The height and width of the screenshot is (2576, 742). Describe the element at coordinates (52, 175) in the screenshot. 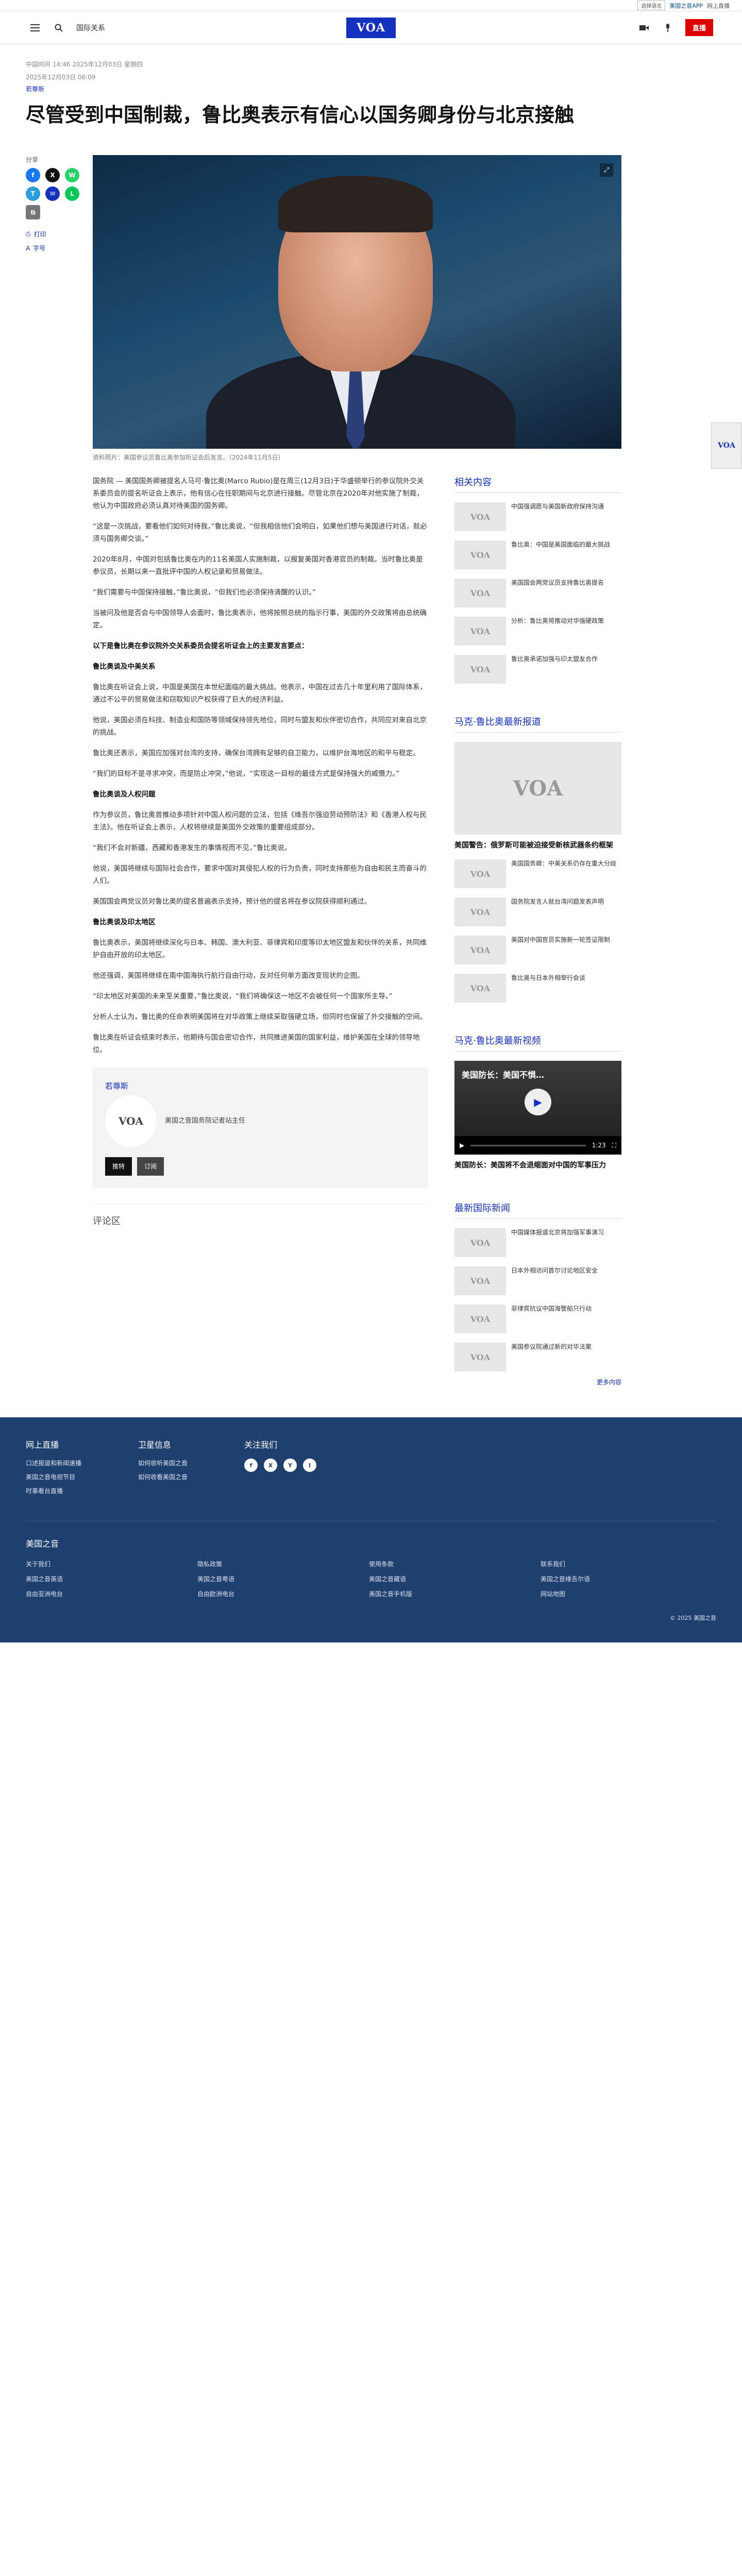

I see `x-share-icon: X` at that location.